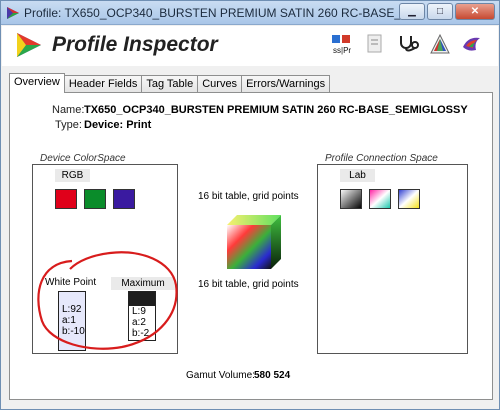 The image size is (500, 410). I want to click on gamut-volume-label: Gamut Volume:, so click(220, 375).